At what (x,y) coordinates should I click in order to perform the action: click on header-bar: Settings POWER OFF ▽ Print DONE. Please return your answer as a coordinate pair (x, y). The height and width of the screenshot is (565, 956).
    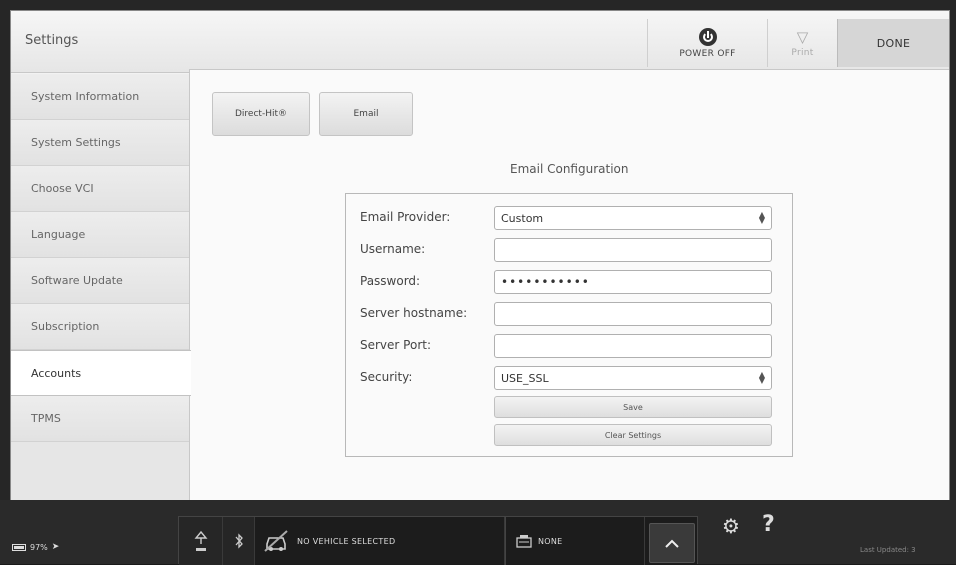
    Looking at the image, I should click on (480, 42).